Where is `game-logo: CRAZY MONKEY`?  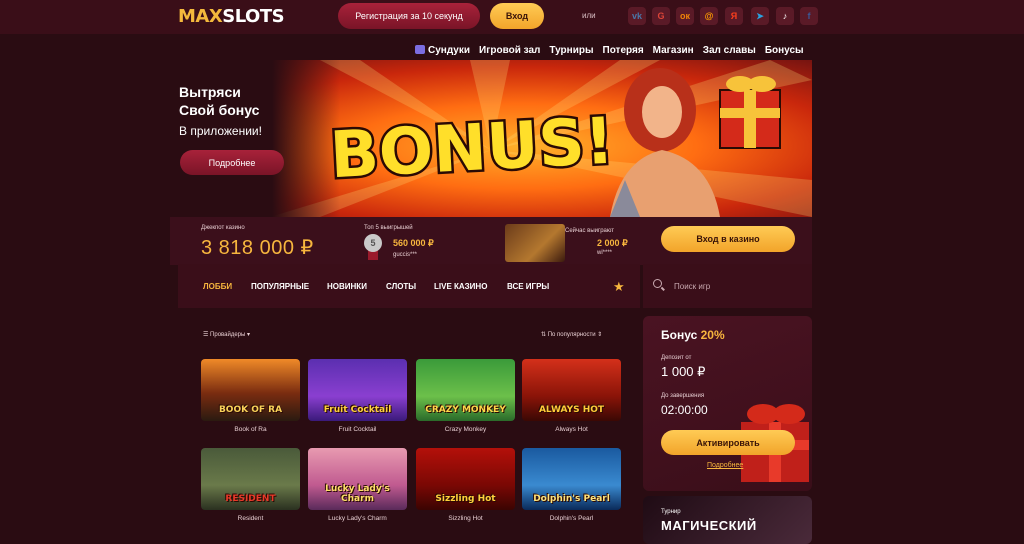 game-logo: CRAZY MONKEY is located at coordinates (465, 410).